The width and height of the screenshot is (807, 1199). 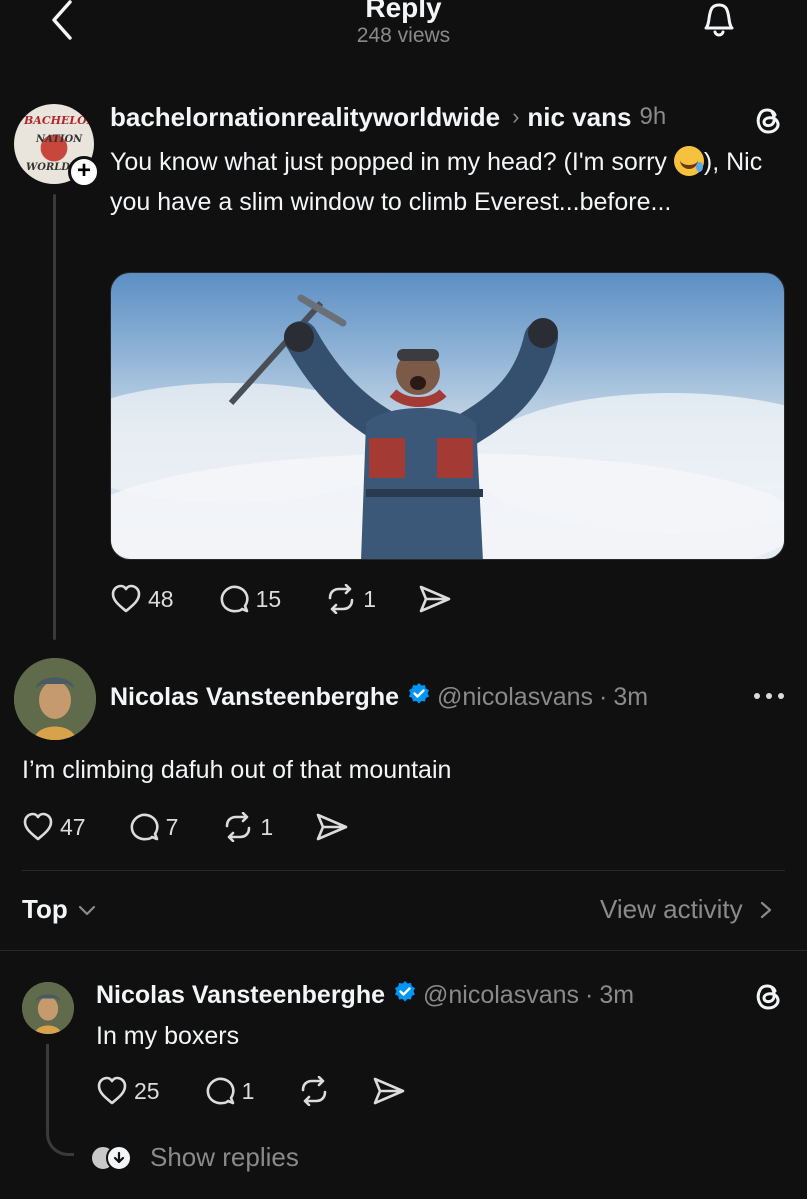 I want to click on replier-avatars, so click(x=111, y=1157).